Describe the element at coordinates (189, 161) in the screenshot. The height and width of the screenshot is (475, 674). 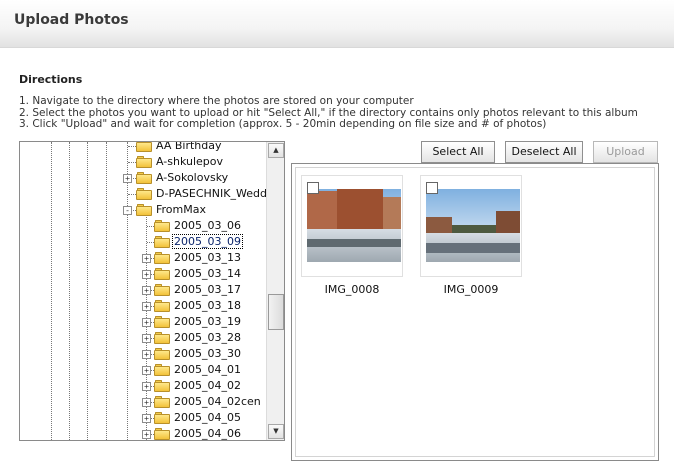
I see `tree-item-label: A-shkulepov` at that location.